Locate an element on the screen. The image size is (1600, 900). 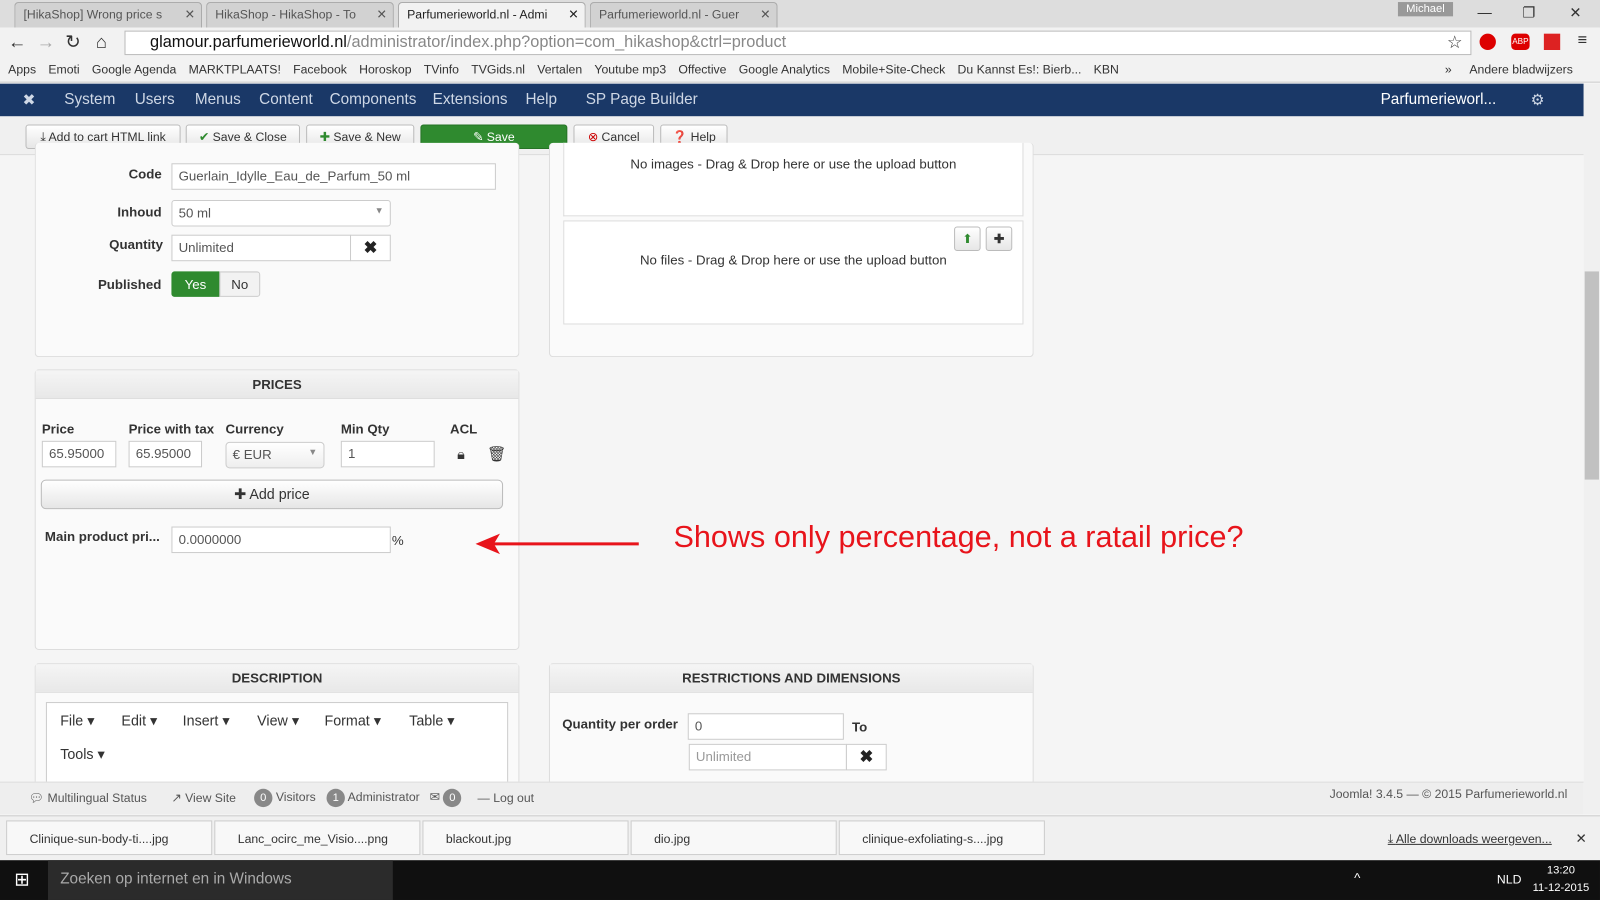
language-indicator: NLD is located at coordinates (1509, 879).